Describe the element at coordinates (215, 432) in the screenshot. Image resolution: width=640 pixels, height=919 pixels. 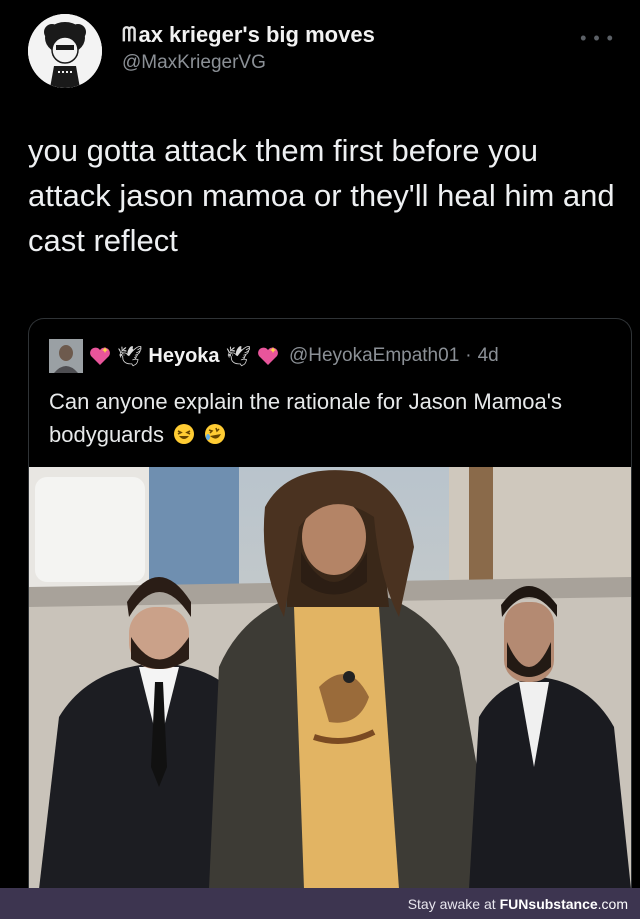
I see `rolling-laughing-face-icon` at that location.